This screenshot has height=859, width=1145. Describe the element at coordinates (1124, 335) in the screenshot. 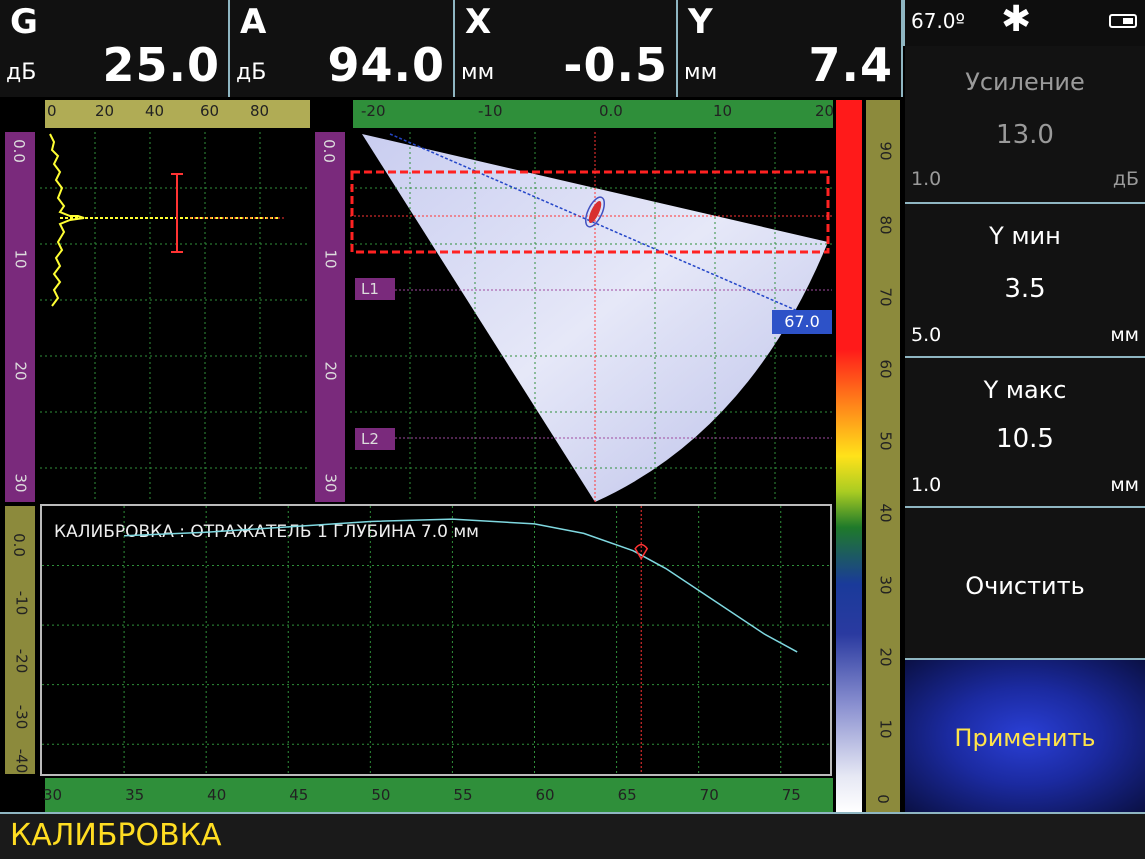

I see `y-min-unit: мм` at that location.